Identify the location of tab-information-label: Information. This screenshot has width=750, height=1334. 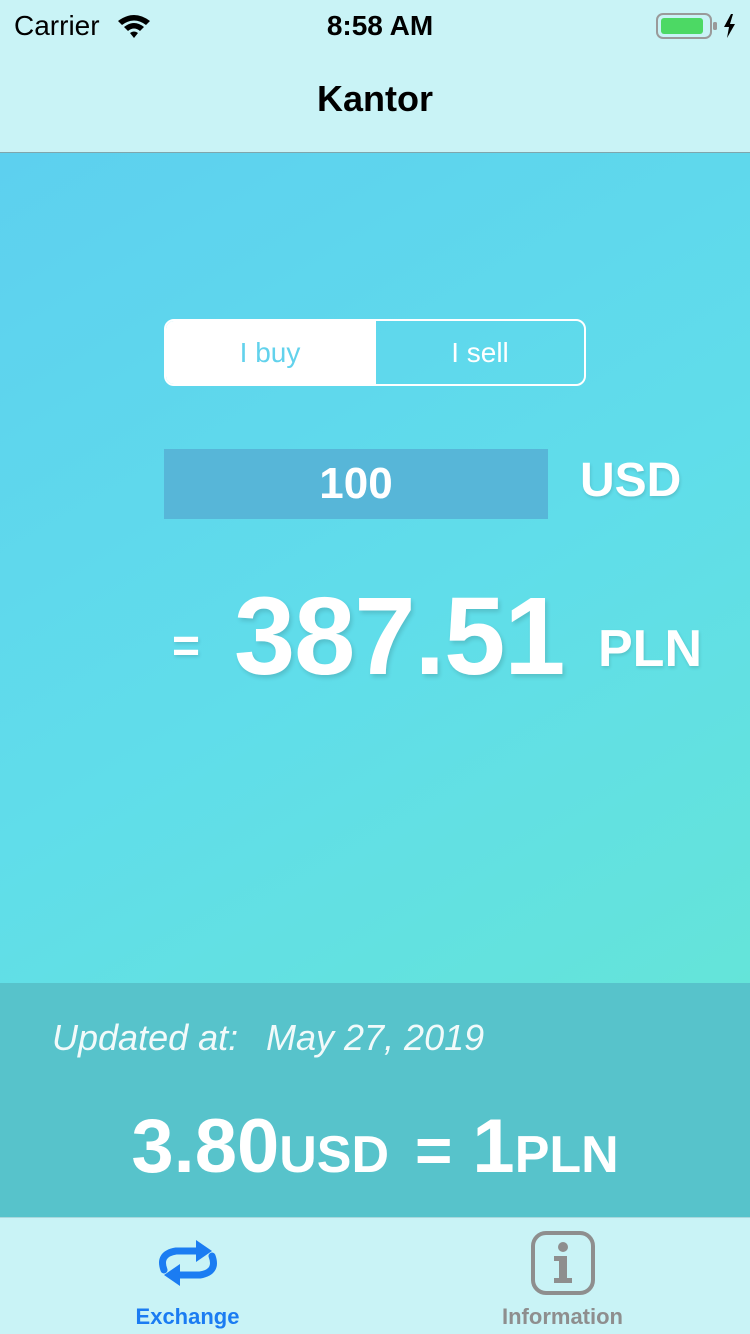
(562, 1316).